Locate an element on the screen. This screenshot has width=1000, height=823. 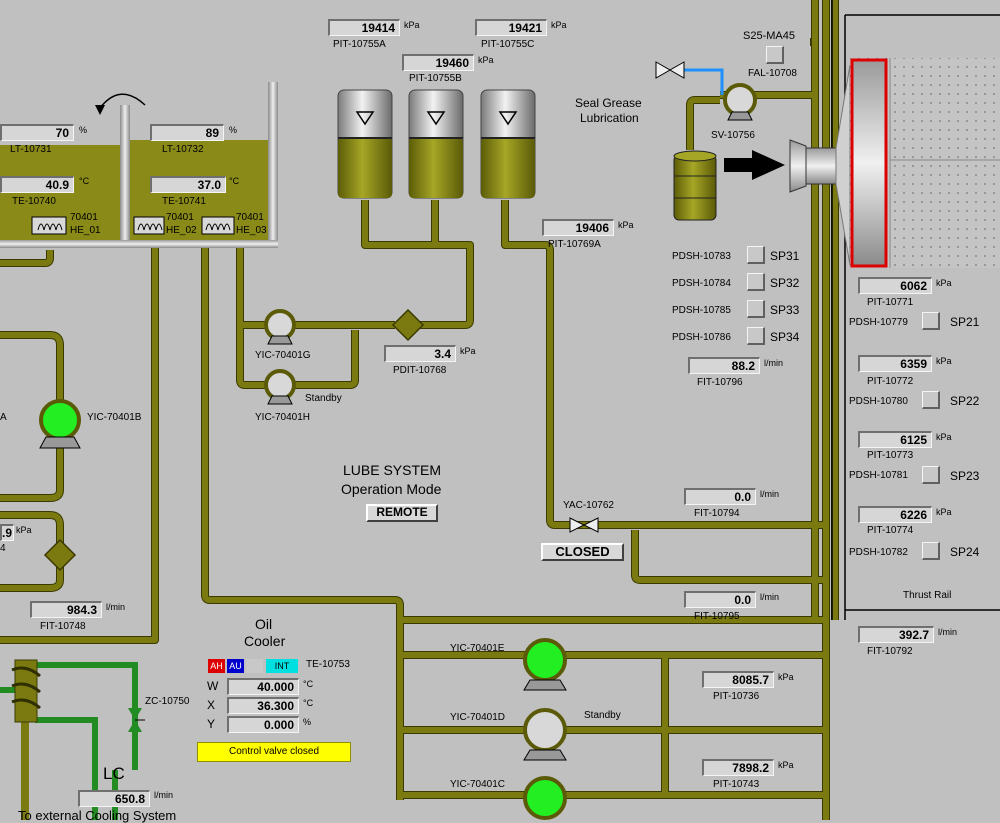
pit-10772-unit: kPa is located at coordinates (944, 361).